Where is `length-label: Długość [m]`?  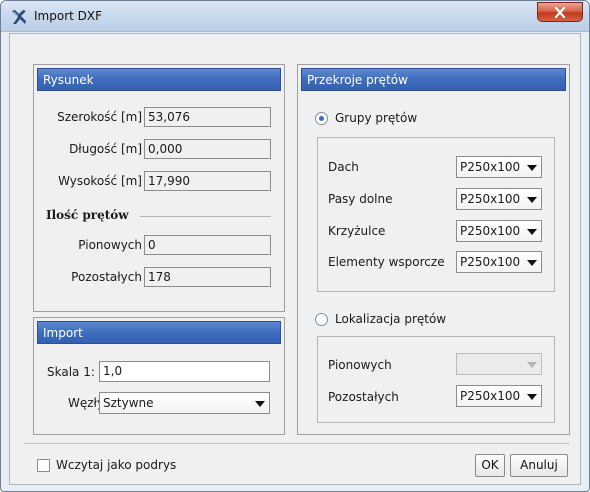
length-label: Długość [m] is located at coordinates (105, 149).